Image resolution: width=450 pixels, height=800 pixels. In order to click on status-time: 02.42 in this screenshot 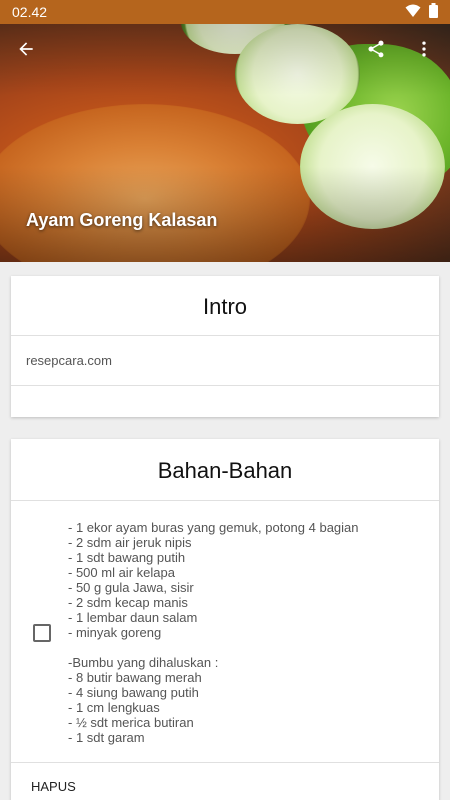, I will do `click(30, 12)`.